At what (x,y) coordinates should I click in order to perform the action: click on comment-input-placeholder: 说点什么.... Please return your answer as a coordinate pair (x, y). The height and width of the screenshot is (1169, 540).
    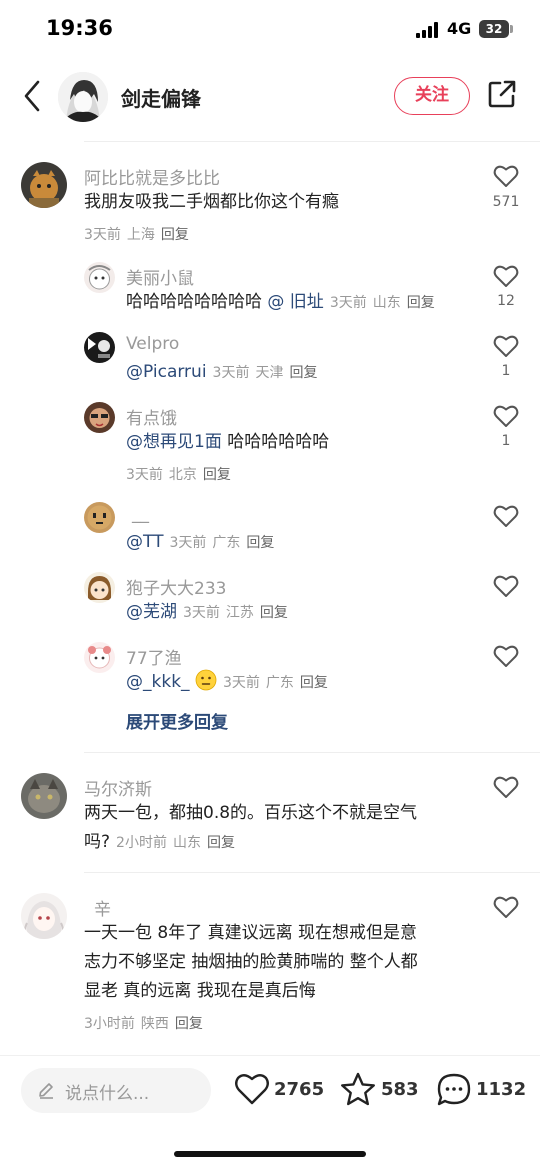
    Looking at the image, I should click on (107, 1094).